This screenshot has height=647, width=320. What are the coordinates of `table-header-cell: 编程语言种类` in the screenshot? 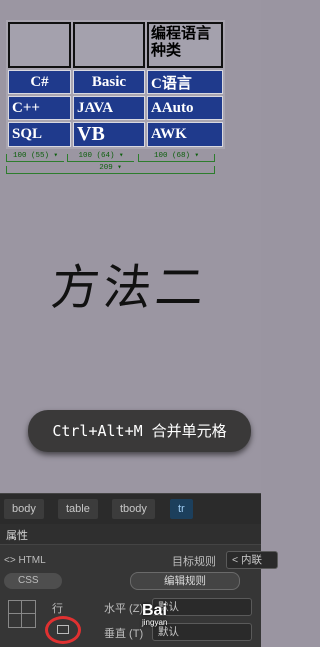 It's located at (185, 45).